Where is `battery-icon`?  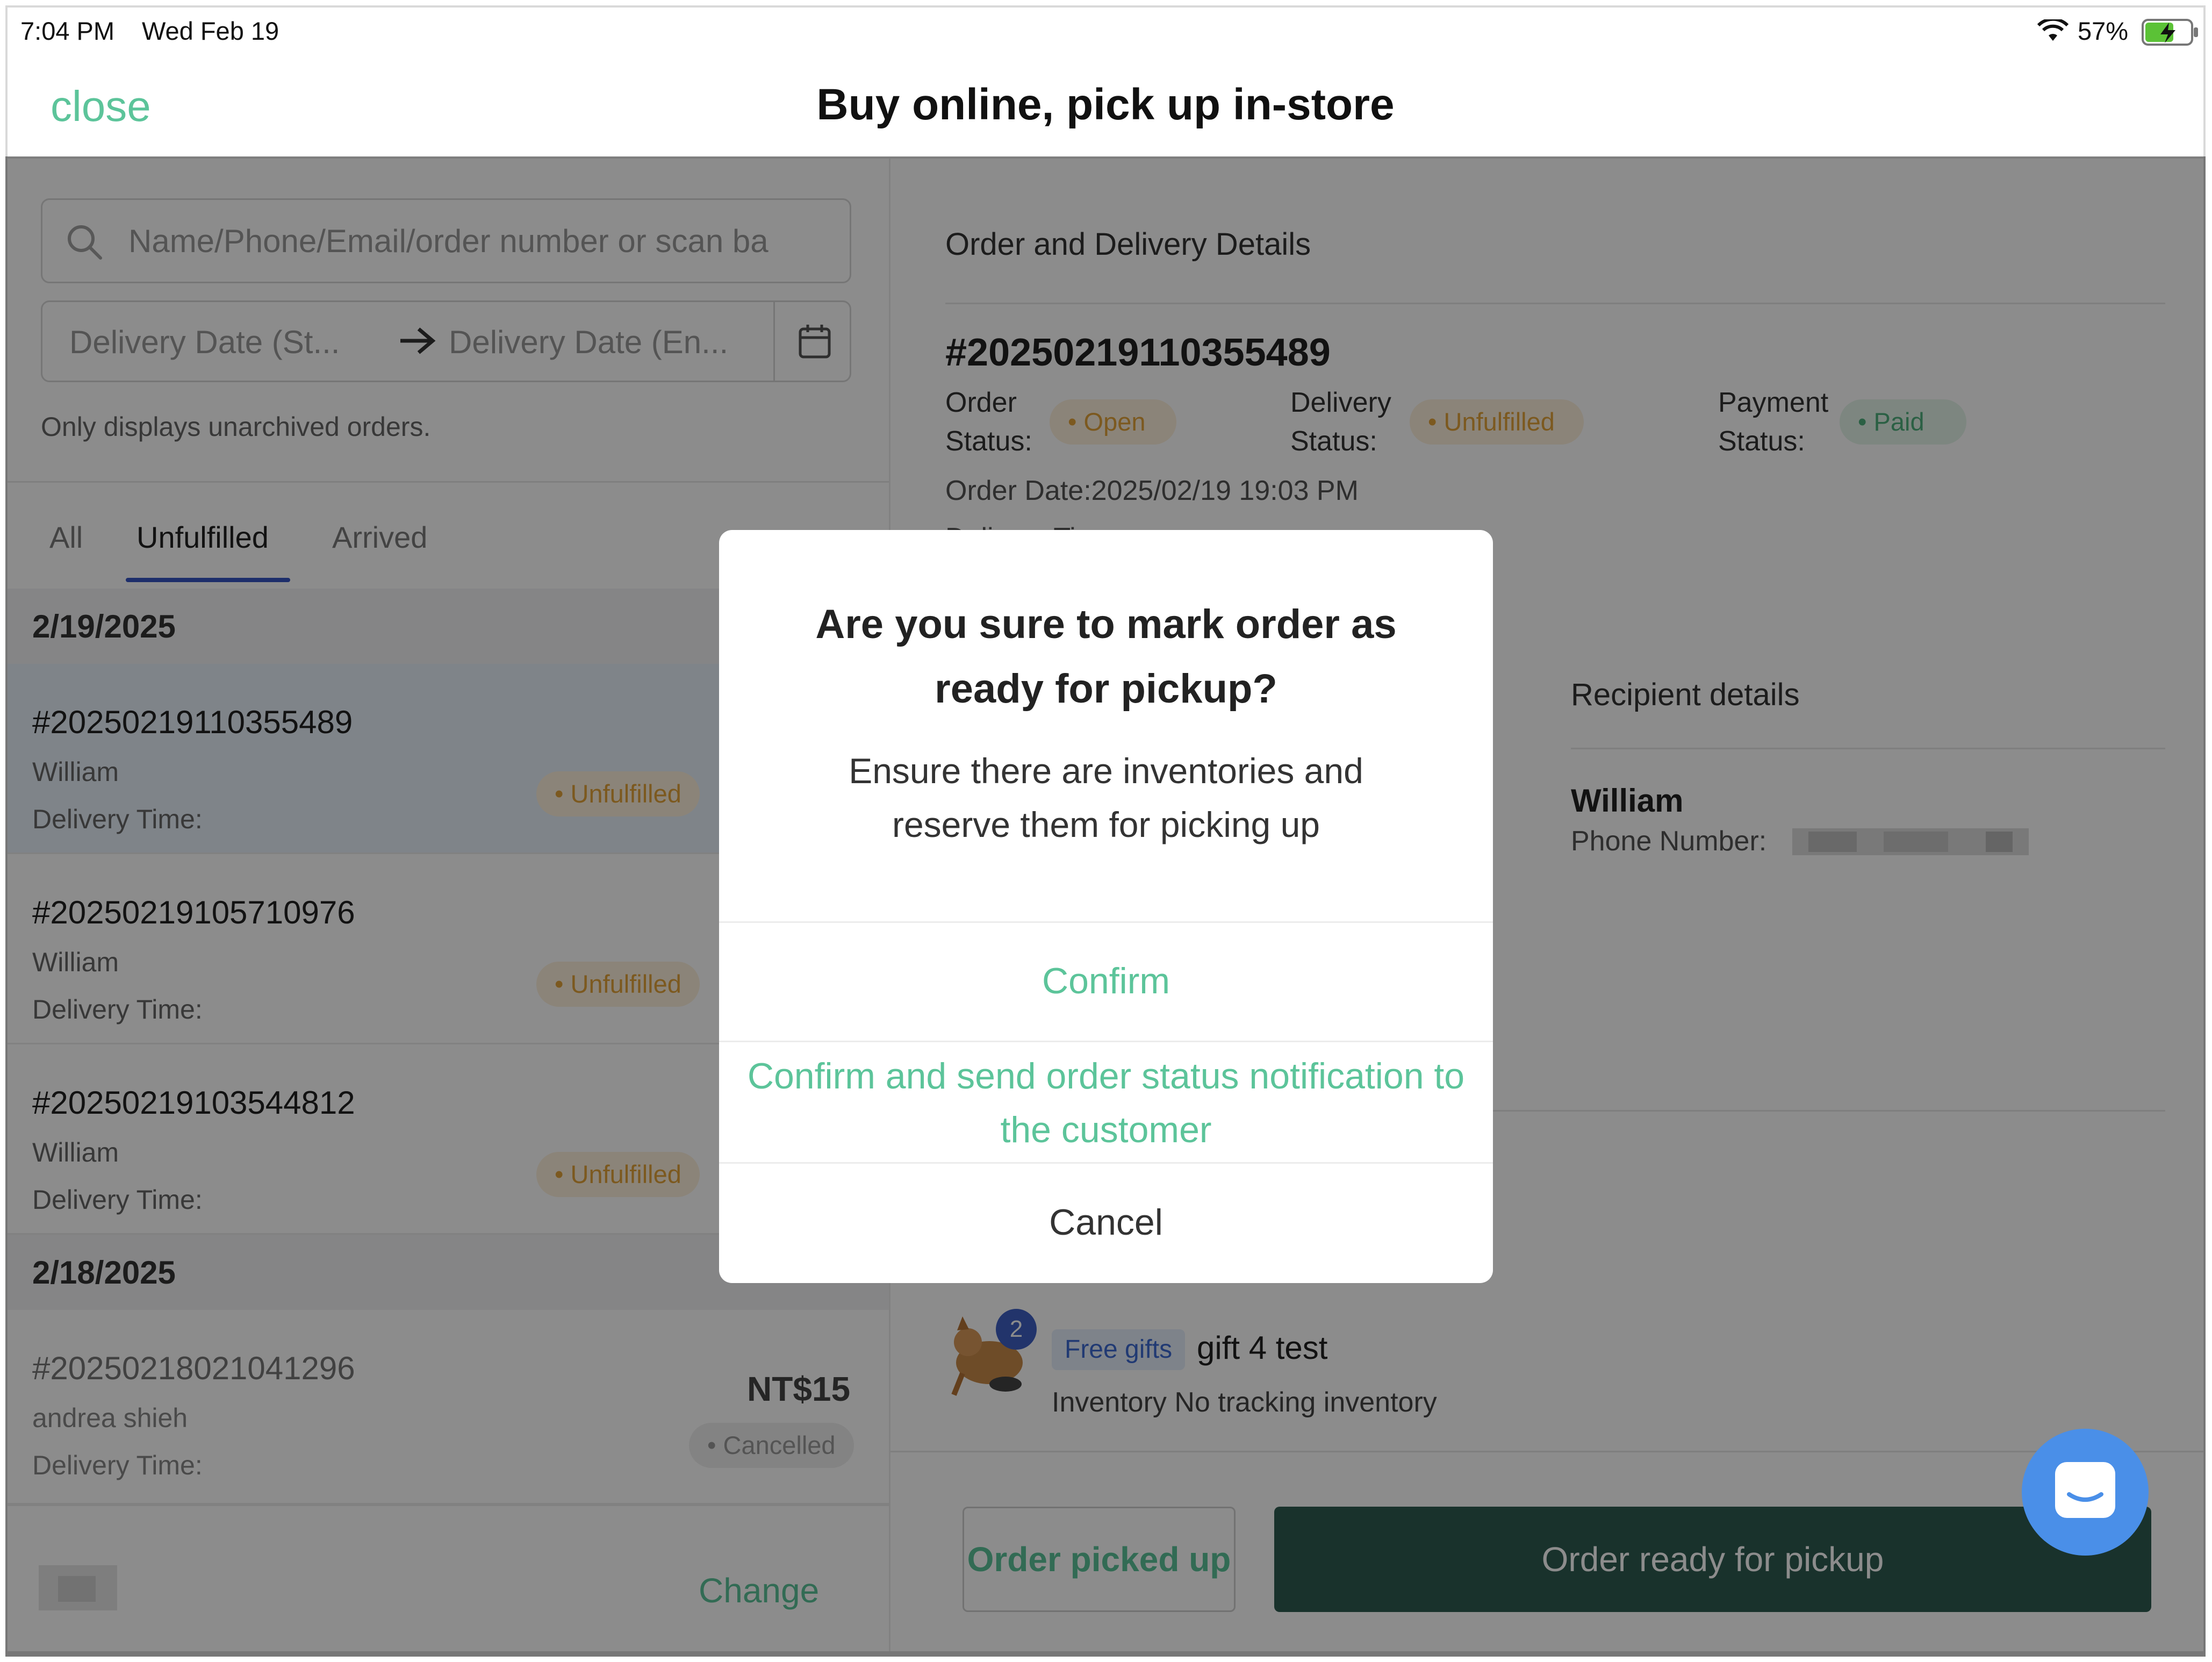 battery-icon is located at coordinates (2170, 33).